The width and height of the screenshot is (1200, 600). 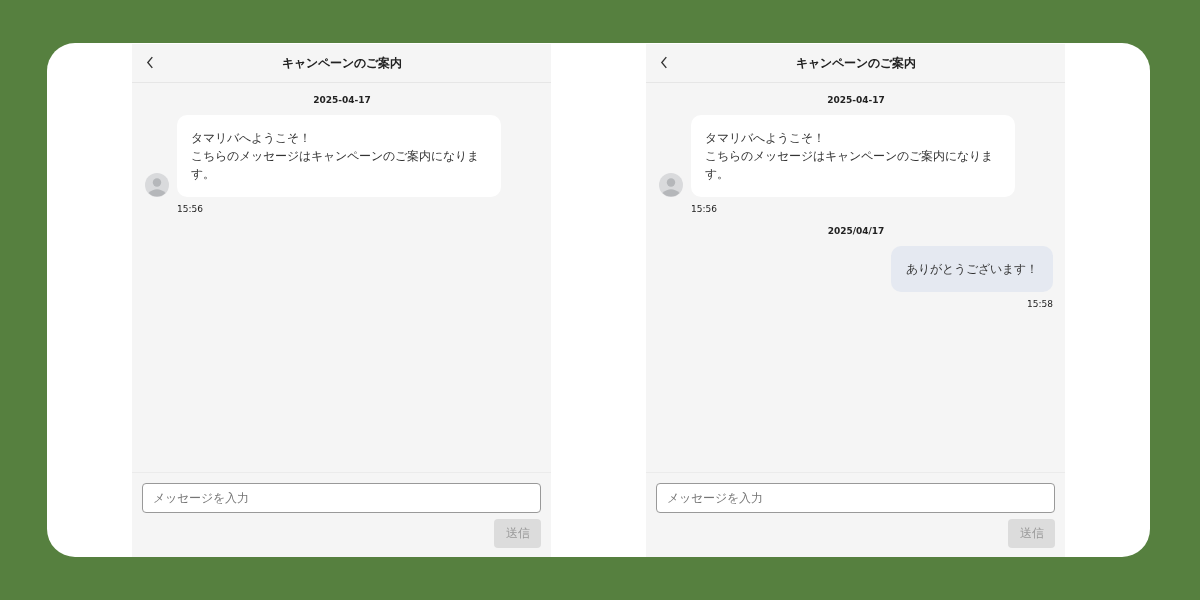 What do you see at coordinates (856, 231) in the screenshot?
I see `date-label: 2025/04/17` at bounding box center [856, 231].